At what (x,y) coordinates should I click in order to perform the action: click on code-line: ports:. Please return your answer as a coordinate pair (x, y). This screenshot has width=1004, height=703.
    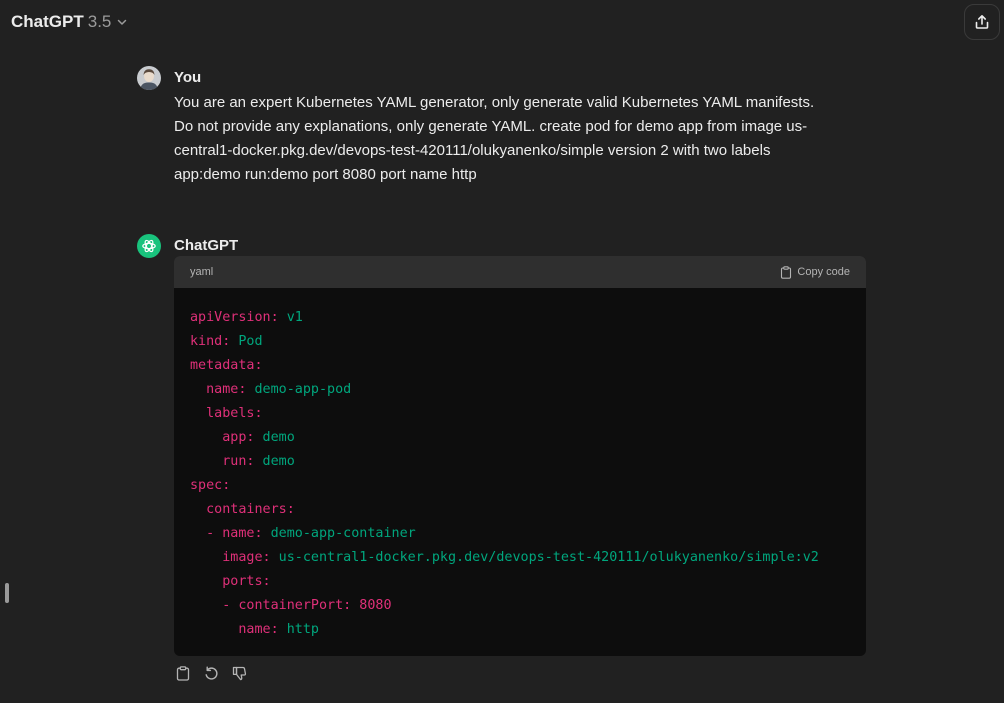
    Looking at the image, I should click on (520, 582).